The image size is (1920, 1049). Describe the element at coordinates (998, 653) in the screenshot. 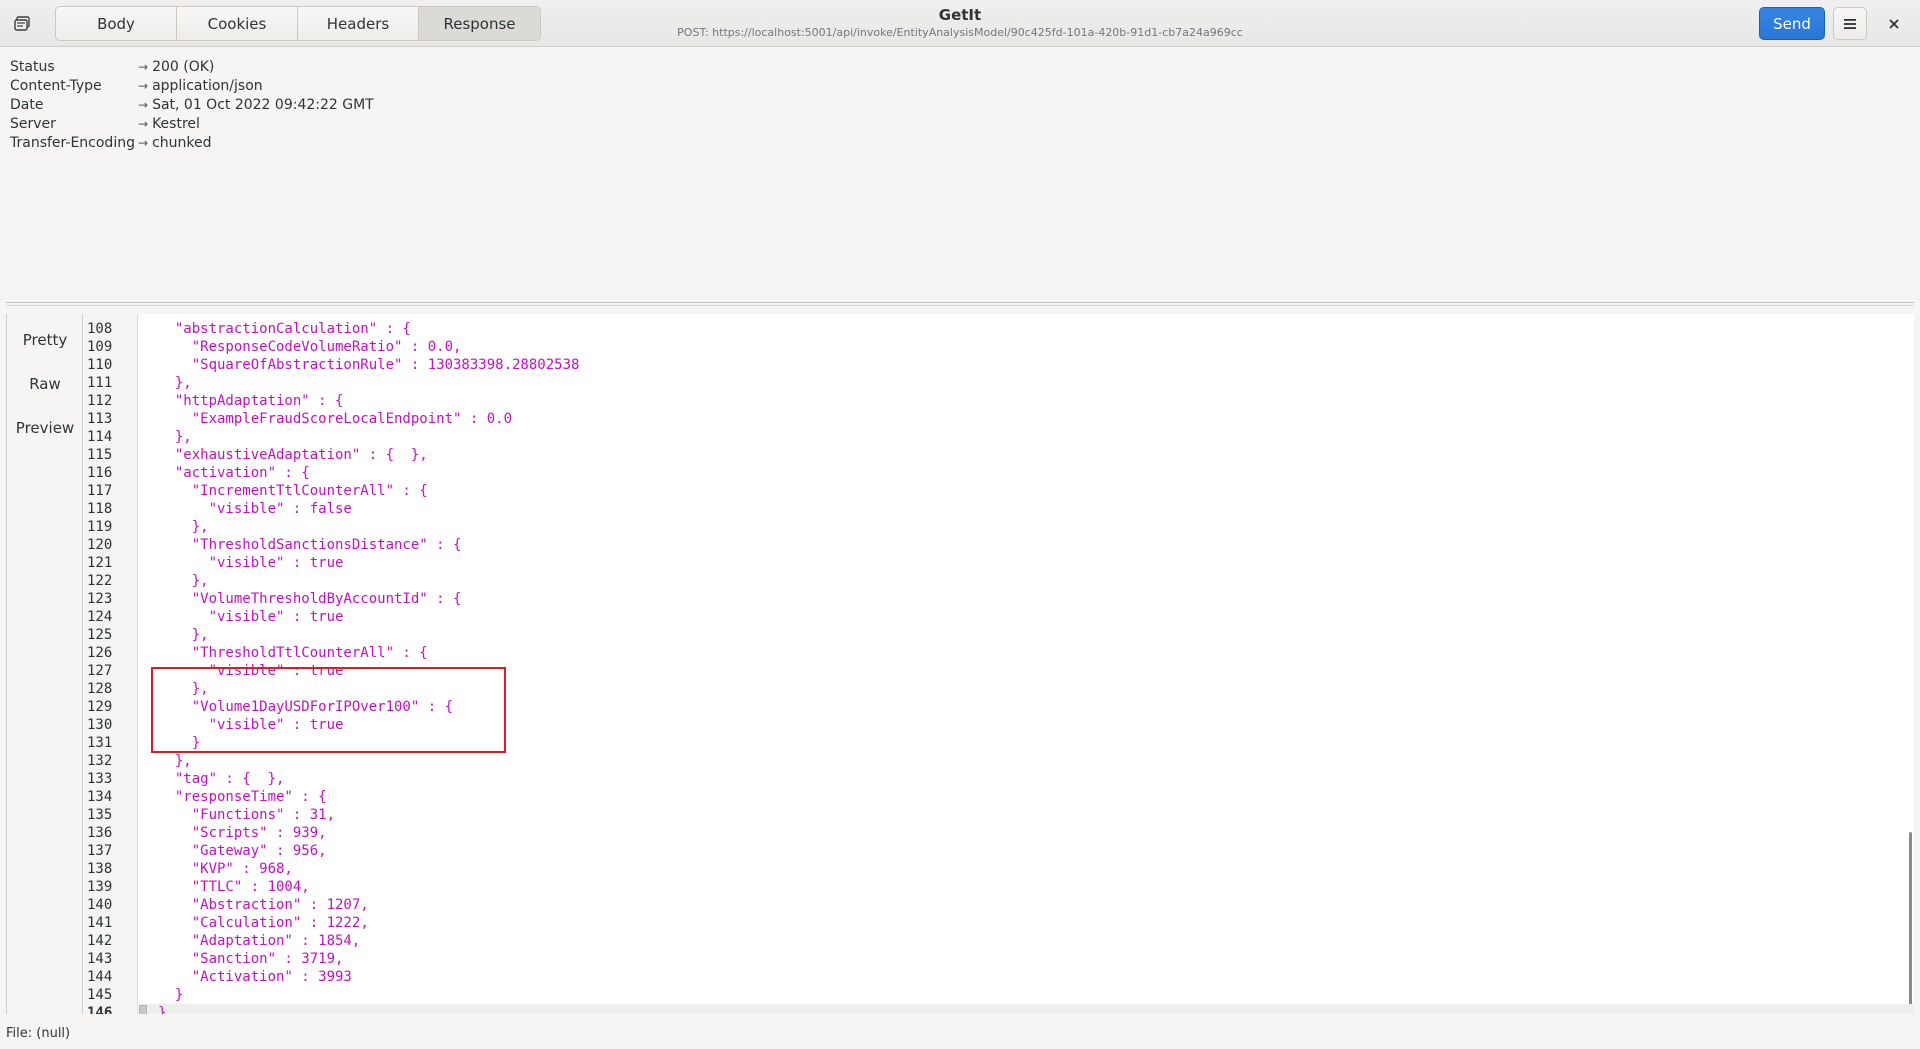

I see `code-line: 126 "ThresholdTtlCounterAll" : {` at that location.